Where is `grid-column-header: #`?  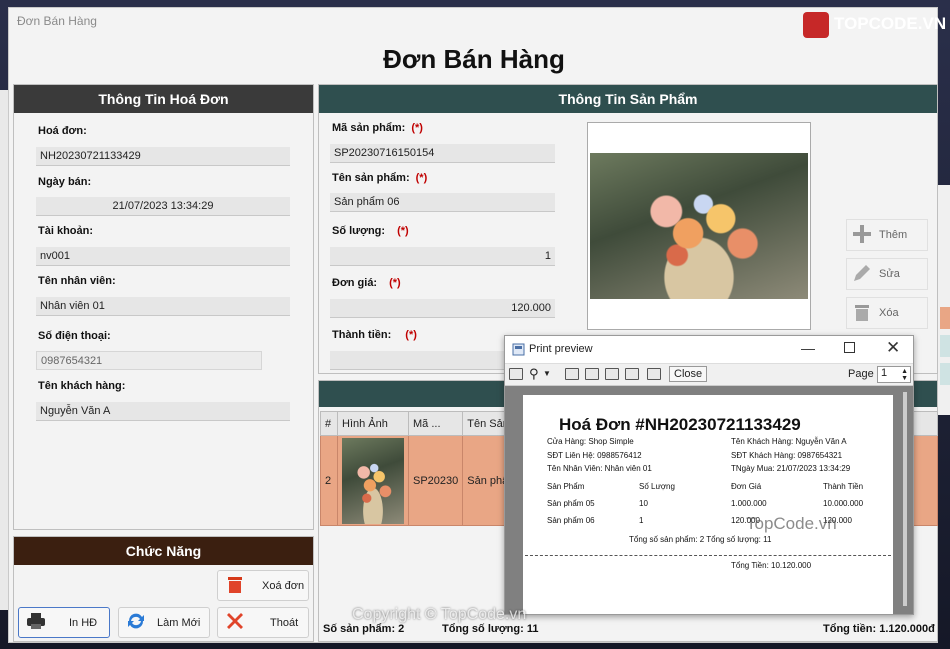 grid-column-header: # is located at coordinates (329, 423).